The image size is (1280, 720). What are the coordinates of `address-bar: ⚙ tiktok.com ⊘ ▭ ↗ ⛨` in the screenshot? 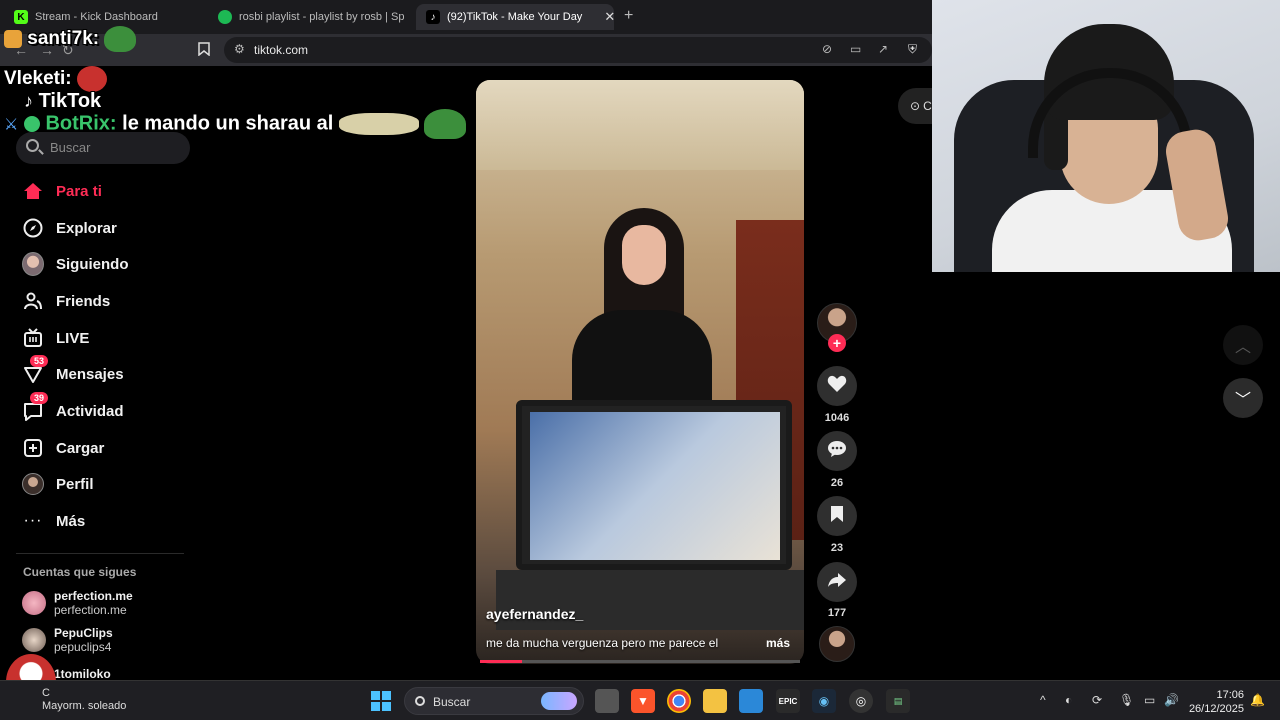 It's located at (578, 50).